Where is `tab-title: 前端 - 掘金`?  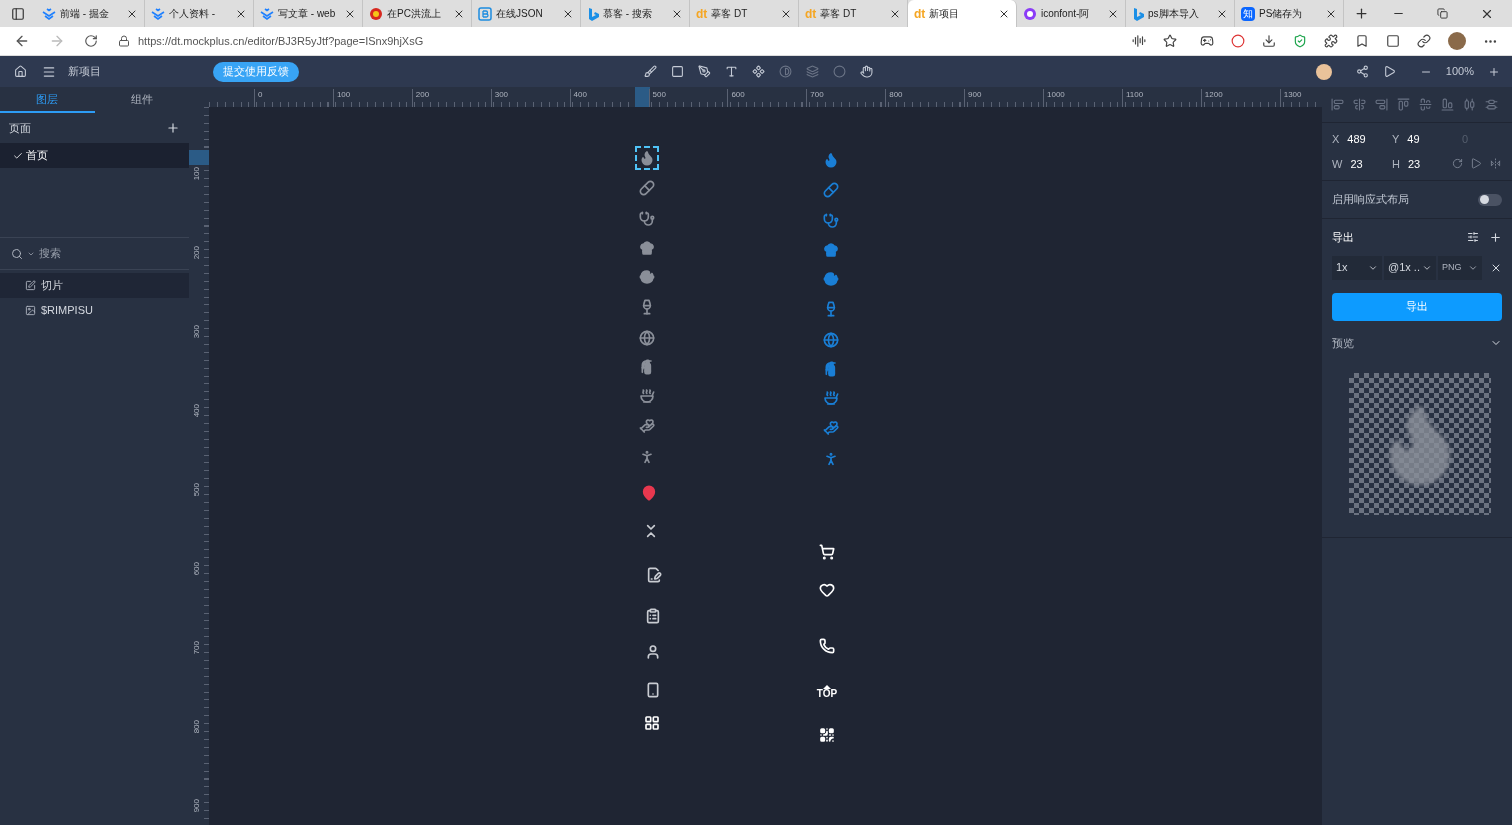 tab-title: 前端 - 掘金 is located at coordinates (85, 14).